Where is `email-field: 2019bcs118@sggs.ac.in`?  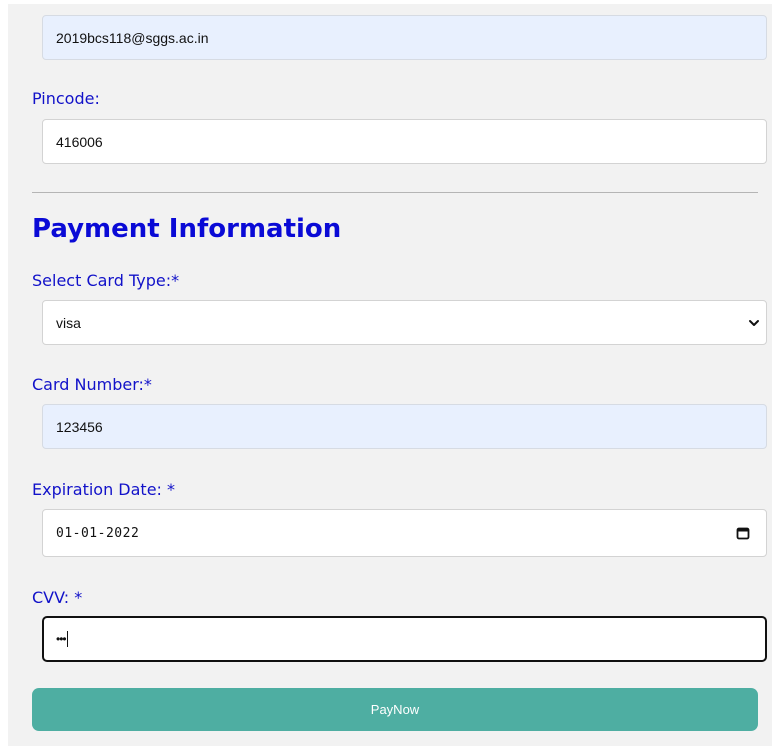
email-field: 2019bcs118@sggs.ac.in is located at coordinates (404, 37).